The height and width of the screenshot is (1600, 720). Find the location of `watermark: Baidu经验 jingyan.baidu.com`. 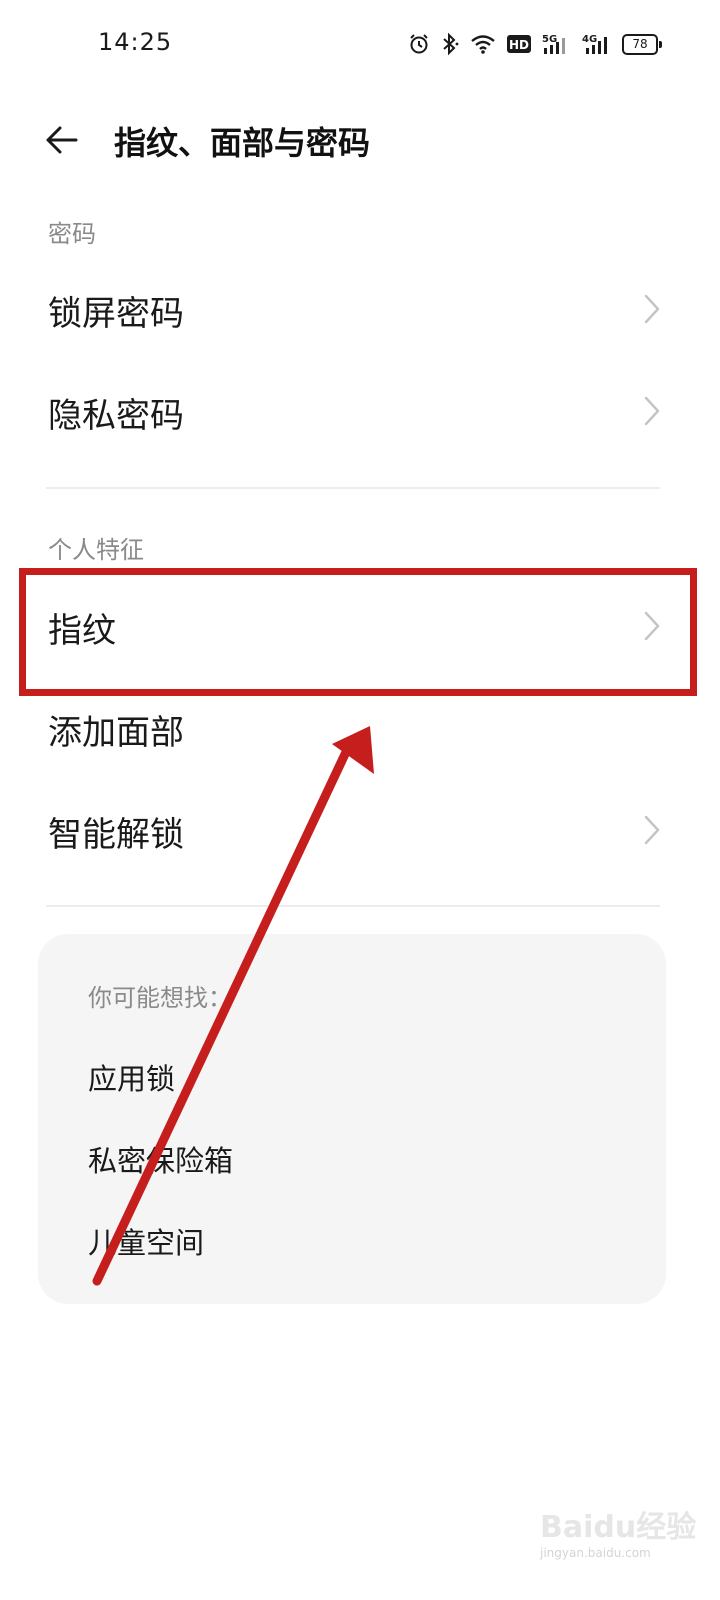

watermark: Baidu经验 jingyan.baidu.com is located at coordinates (625, 1533).